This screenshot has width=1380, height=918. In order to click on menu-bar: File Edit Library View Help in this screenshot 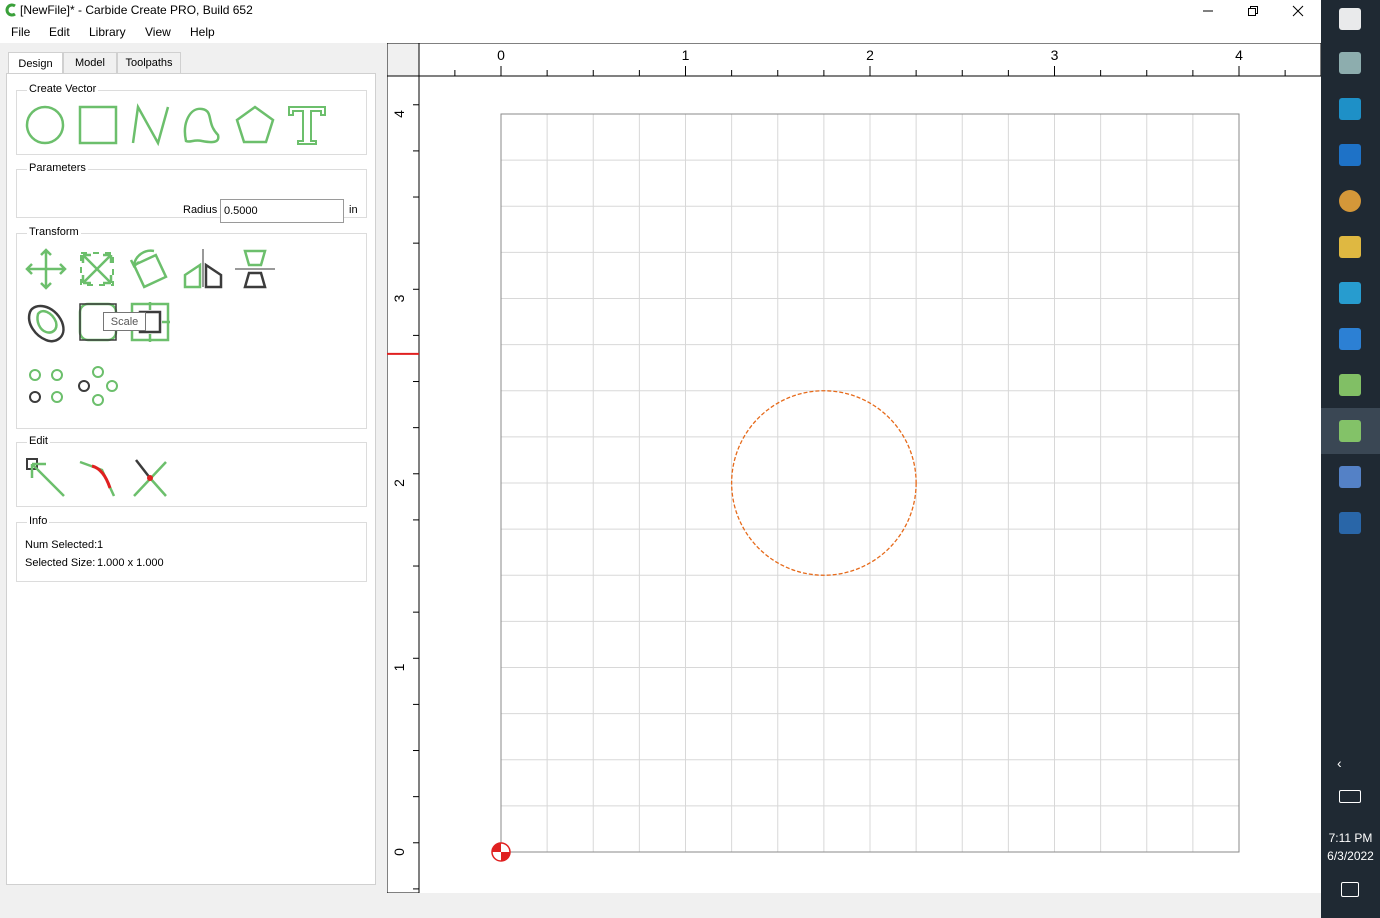, I will do `click(660, 32)`.